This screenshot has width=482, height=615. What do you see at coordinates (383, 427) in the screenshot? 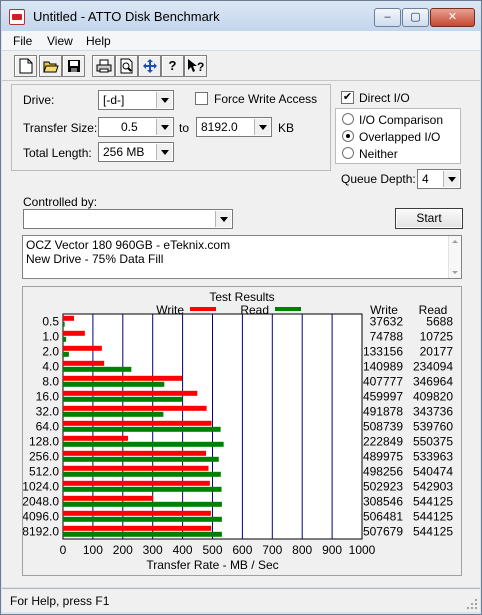
I see `table-write-value: 508739` at bounding box center [383, 427].